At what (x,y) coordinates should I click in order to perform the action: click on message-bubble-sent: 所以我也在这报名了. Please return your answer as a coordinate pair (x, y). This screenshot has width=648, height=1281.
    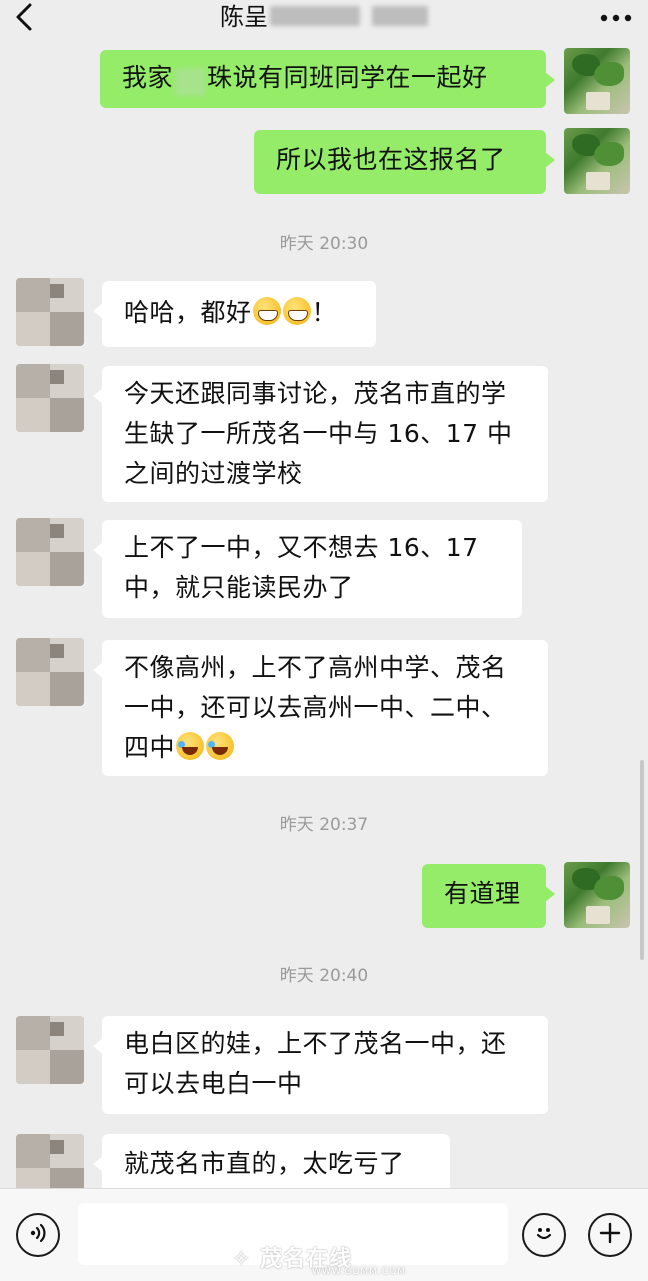
    Looking at the image, I should click on (404, 162).